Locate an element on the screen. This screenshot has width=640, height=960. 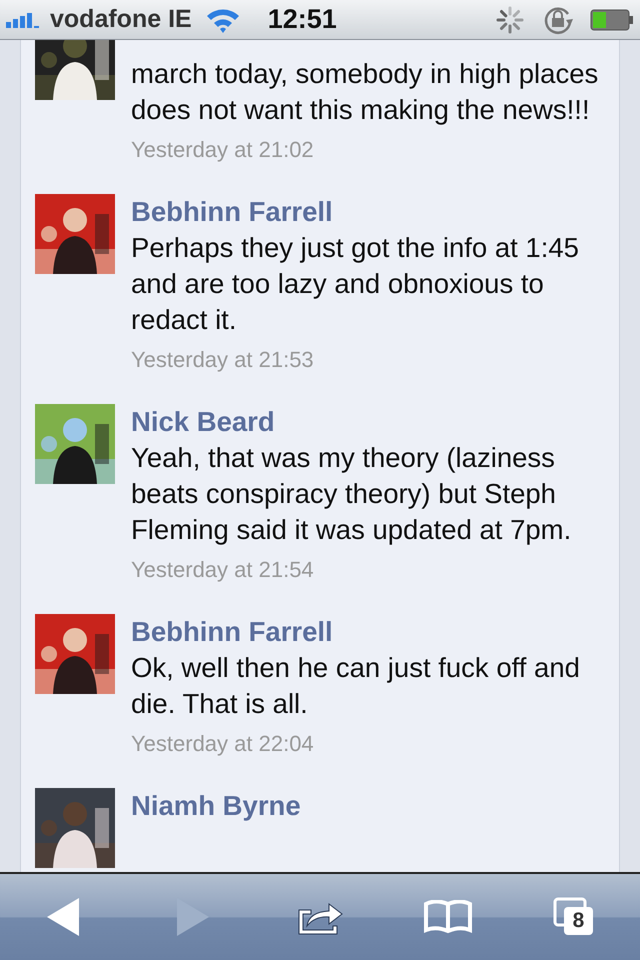
comment-text: Ok, well then he can just fuck off and die. That is all. is located at coordinates (356, 686).